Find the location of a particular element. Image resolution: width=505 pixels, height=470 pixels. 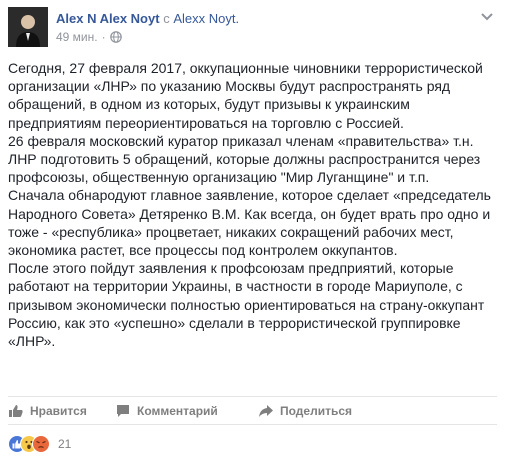

share-button: Поделиться is located at coordinates (305, 411).